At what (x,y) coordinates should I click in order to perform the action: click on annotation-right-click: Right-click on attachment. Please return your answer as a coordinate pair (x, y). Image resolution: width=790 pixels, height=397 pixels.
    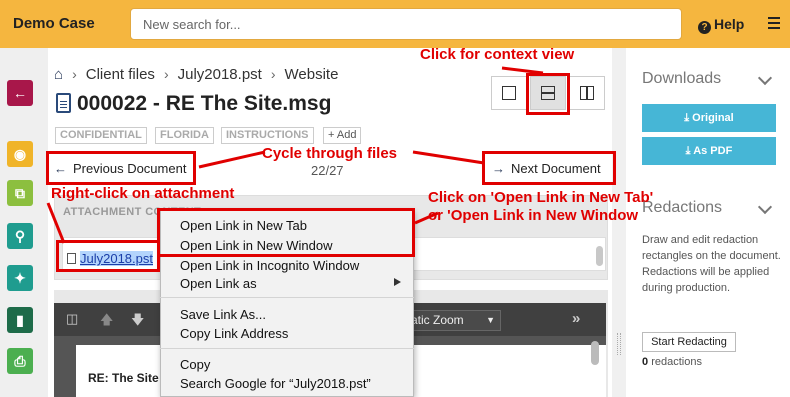
    Looking at the image, I should click on (143, 193).